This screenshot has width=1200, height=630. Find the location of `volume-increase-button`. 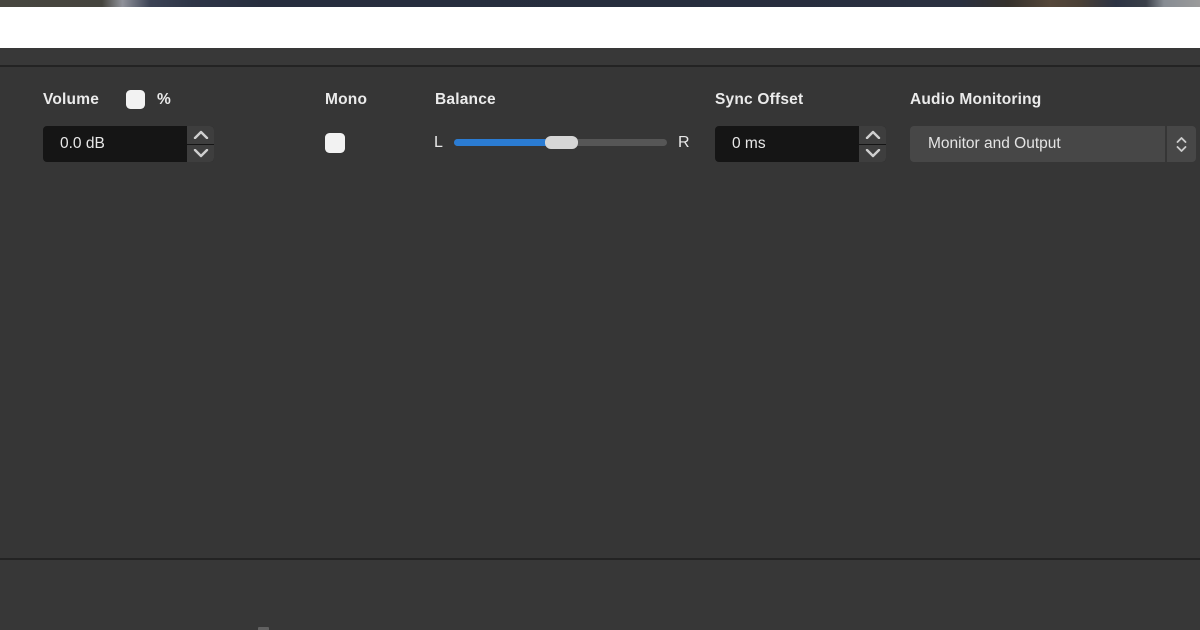

volume-increase-button is located at coordinates (200, 135).